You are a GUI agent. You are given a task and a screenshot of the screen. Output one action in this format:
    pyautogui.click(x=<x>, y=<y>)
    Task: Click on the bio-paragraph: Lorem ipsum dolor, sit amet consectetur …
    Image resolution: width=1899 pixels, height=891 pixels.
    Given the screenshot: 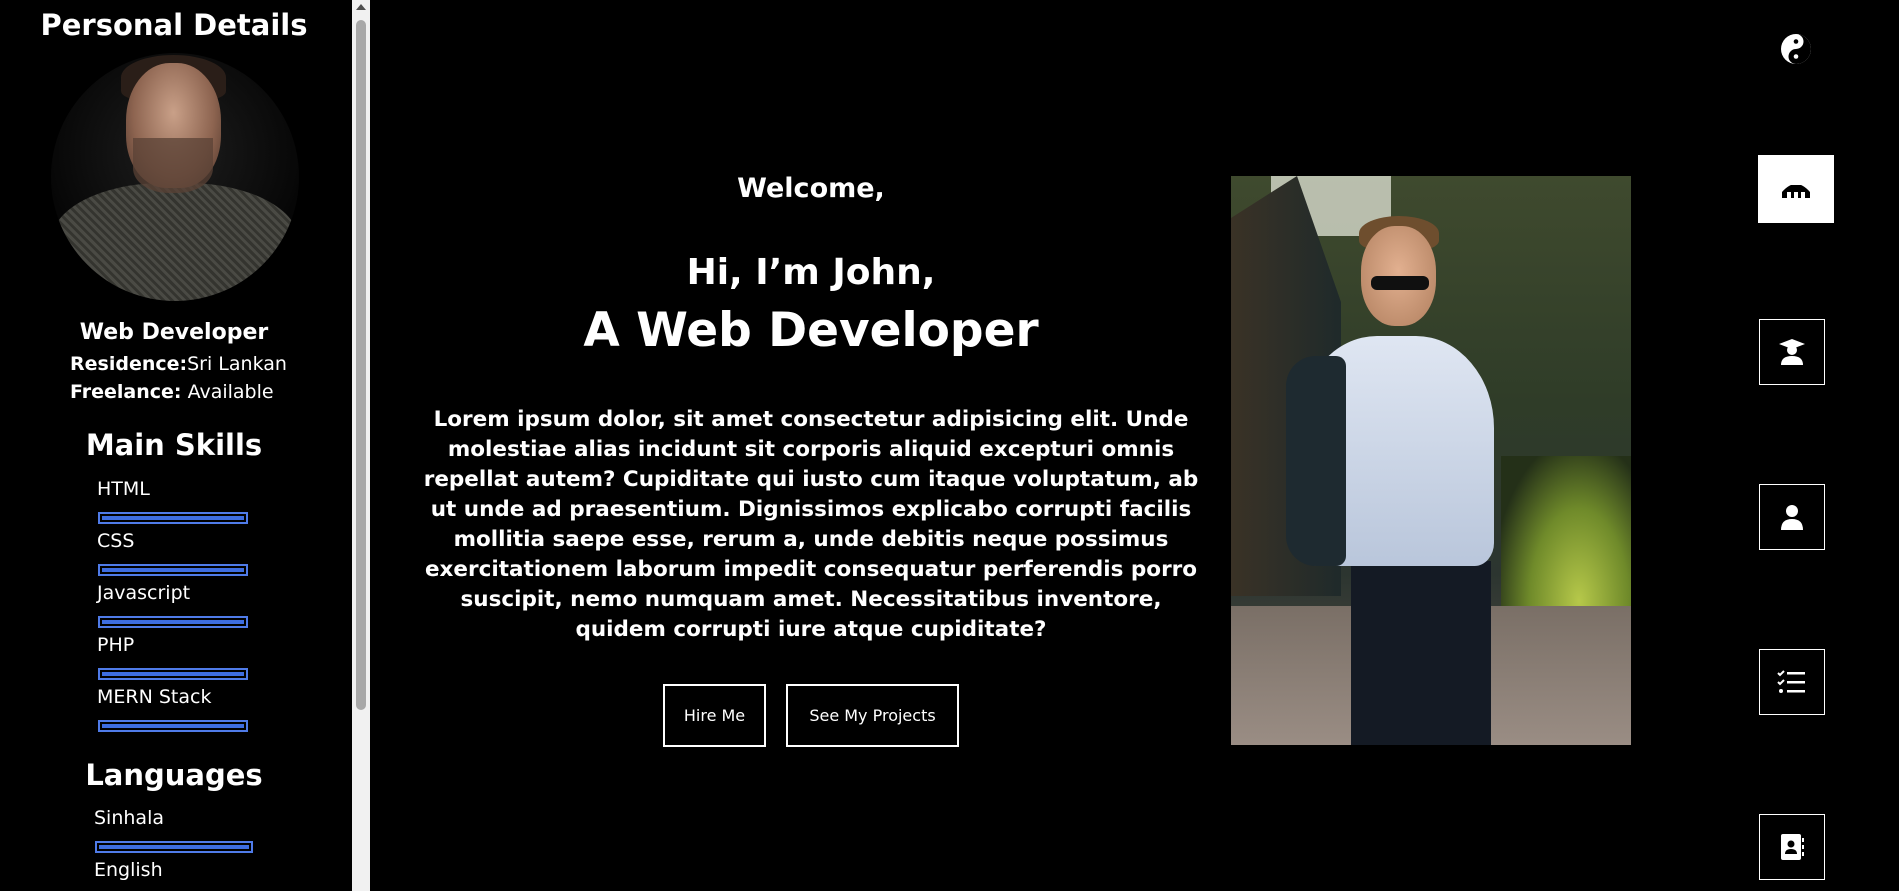 What is the action you would take?
    pyautogui.click(x=811, y=524)
    